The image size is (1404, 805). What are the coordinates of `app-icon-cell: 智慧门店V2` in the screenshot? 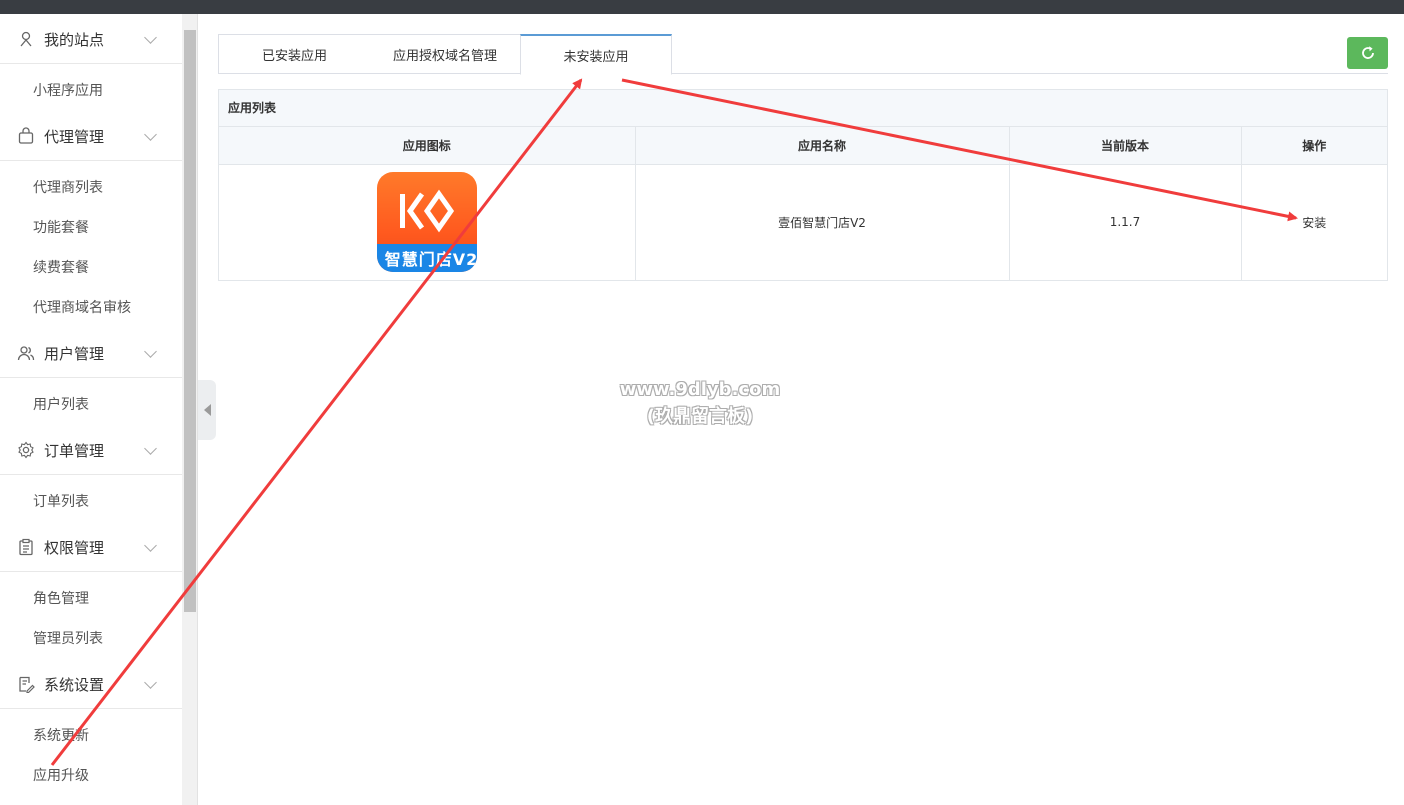 It's located at (427, 222).